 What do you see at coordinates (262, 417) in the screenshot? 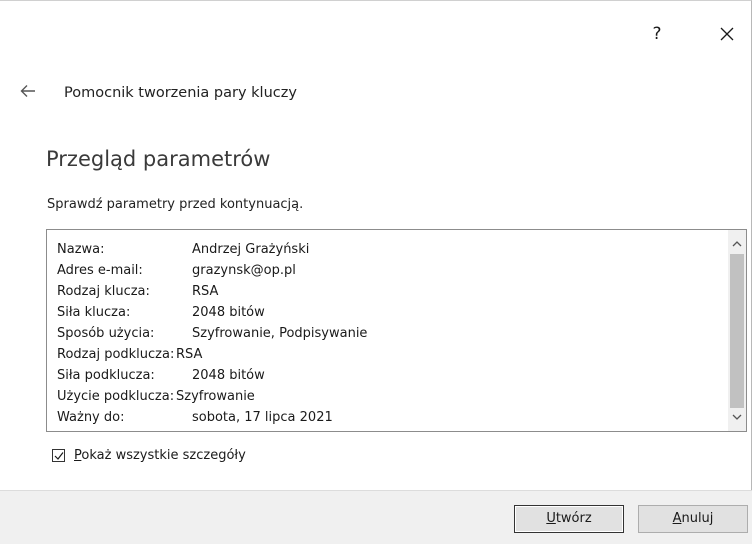
I see `summary-value: sobota, 17 lipca 2021` at bounding box center [262, 417].